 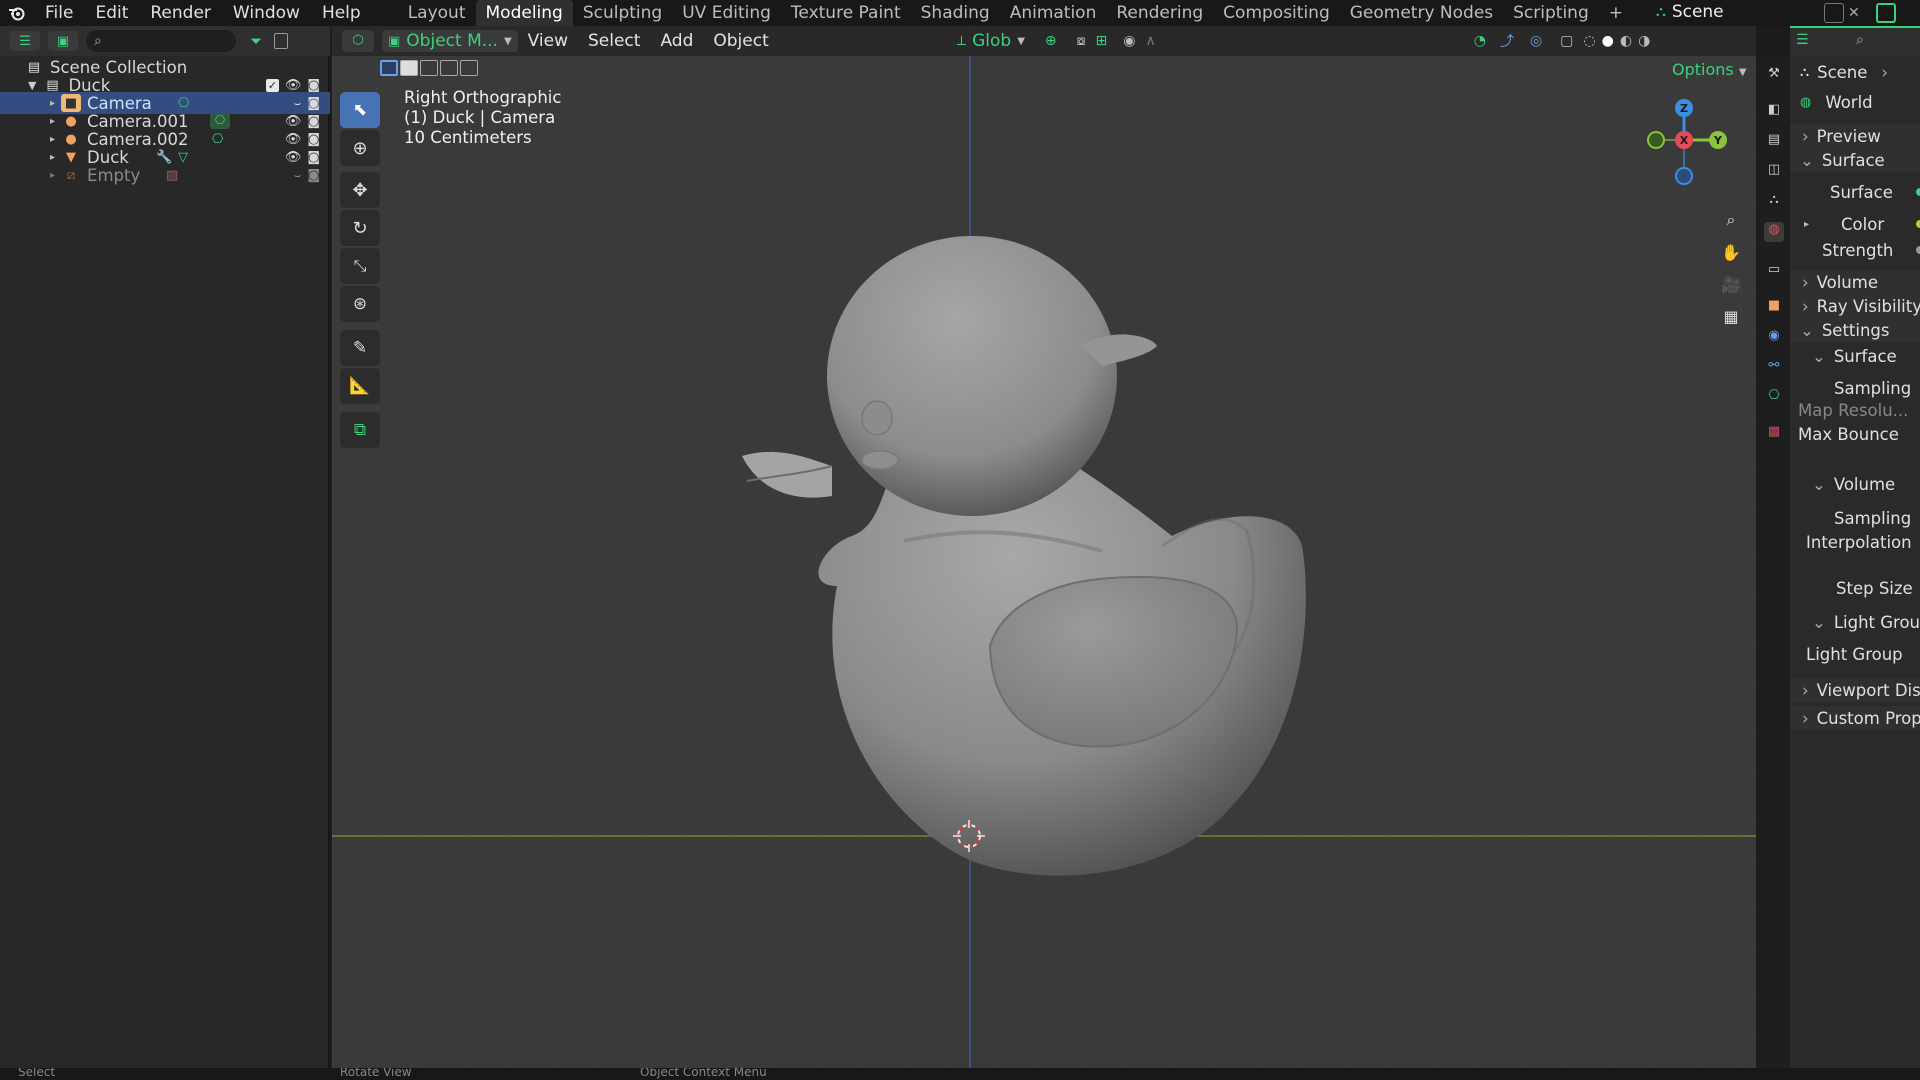 I want to click on mode-dropdown: ▣ Object M... ▼, so click(x=450, y=41).